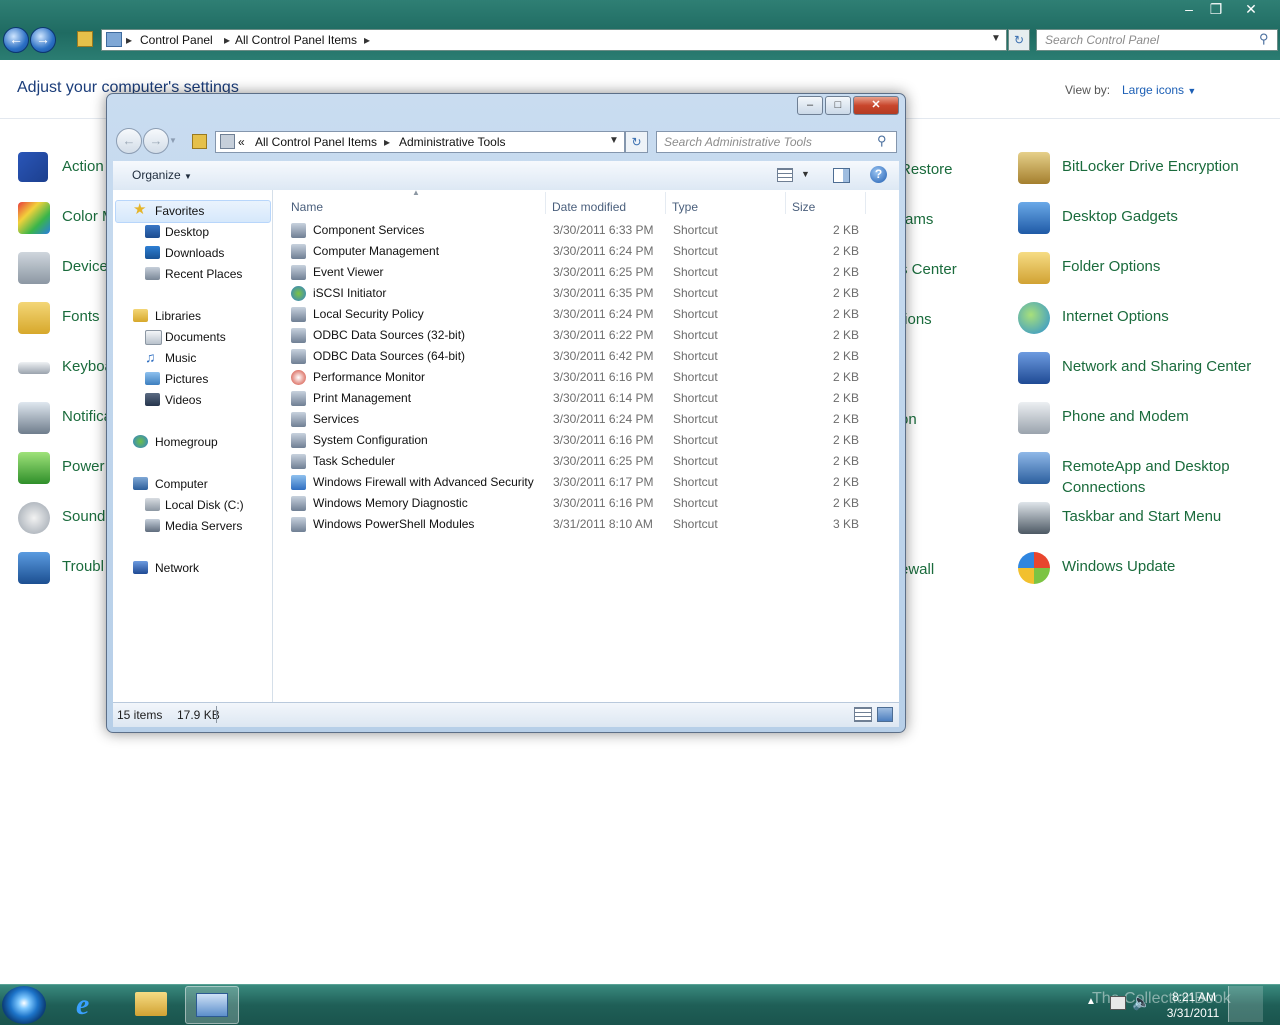  I want to click on view-by-value: Large icons, so click(1153, 90).